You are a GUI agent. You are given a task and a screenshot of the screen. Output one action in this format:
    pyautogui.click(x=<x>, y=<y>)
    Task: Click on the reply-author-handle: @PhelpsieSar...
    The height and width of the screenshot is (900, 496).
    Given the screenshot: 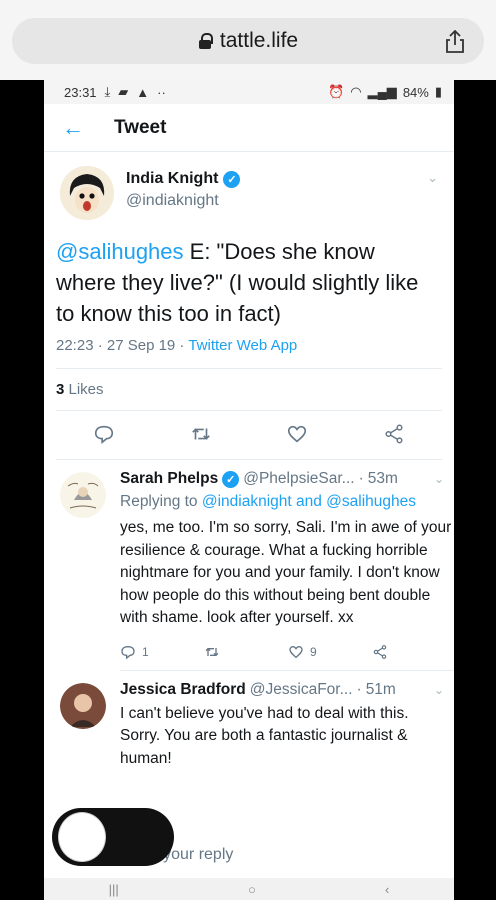 What is the action you would take?
    pyautogui.click(x=298, y=479)
    